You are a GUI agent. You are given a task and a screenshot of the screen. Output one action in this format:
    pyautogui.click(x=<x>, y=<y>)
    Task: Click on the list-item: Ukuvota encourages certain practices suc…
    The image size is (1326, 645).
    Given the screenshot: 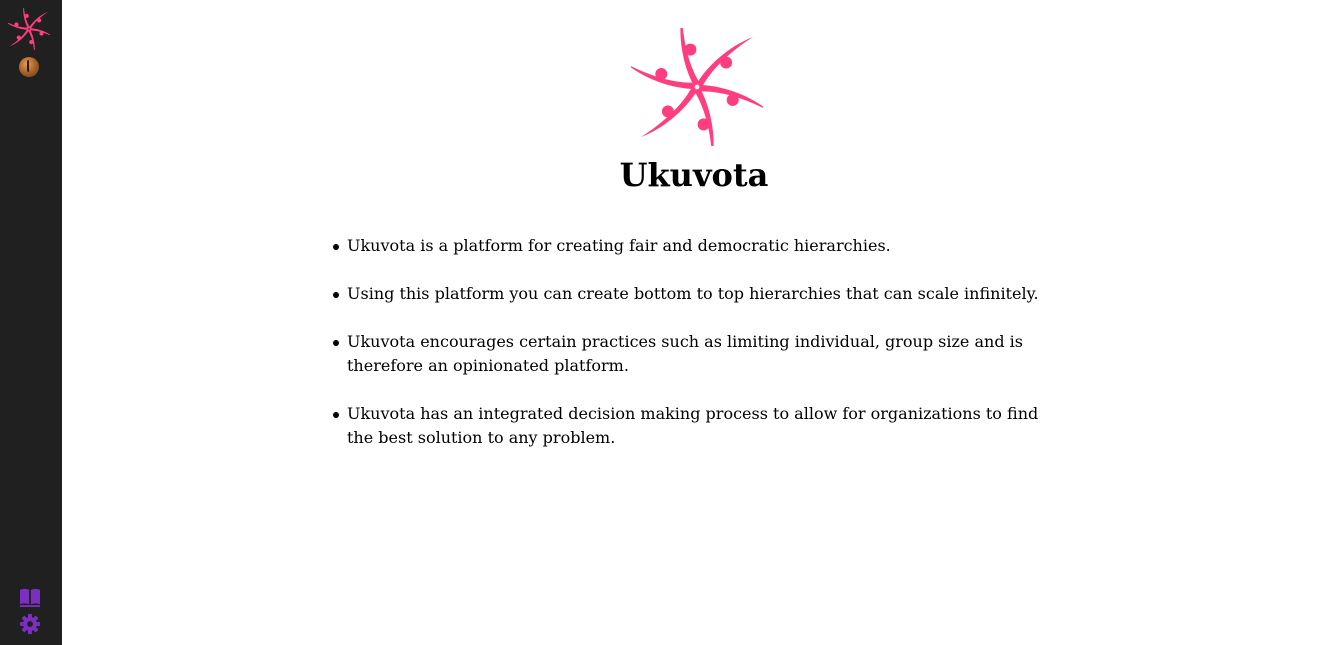 What is the action you would take?
    pyautogui.click(x=695, y=354)
    